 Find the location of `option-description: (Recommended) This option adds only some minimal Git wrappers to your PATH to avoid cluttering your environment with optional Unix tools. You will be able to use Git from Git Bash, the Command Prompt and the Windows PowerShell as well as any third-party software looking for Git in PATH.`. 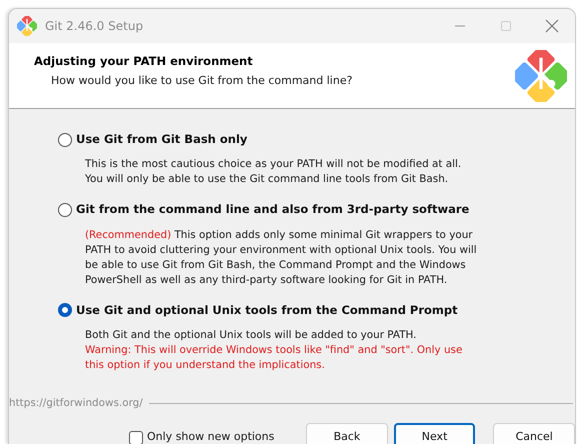

option-description: (Recommended) This option adds only some minimal Git wrappers to your PATH to avoid cluttering your environment with optional Unix tools. You will be able to use Git from Git Bash, the Command Prompt and the Windows PowerShell as well as any third-party software looking for Git in PATH. is located at coordinates (281, 258).